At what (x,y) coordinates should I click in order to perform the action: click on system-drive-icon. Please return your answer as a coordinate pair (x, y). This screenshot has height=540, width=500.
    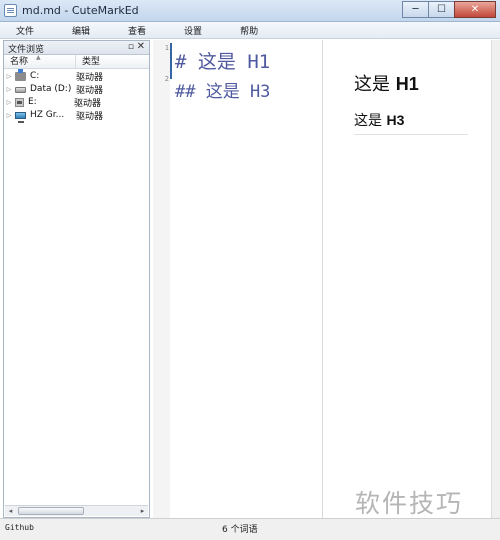
    Looking at the image, I should click on (20, 74).